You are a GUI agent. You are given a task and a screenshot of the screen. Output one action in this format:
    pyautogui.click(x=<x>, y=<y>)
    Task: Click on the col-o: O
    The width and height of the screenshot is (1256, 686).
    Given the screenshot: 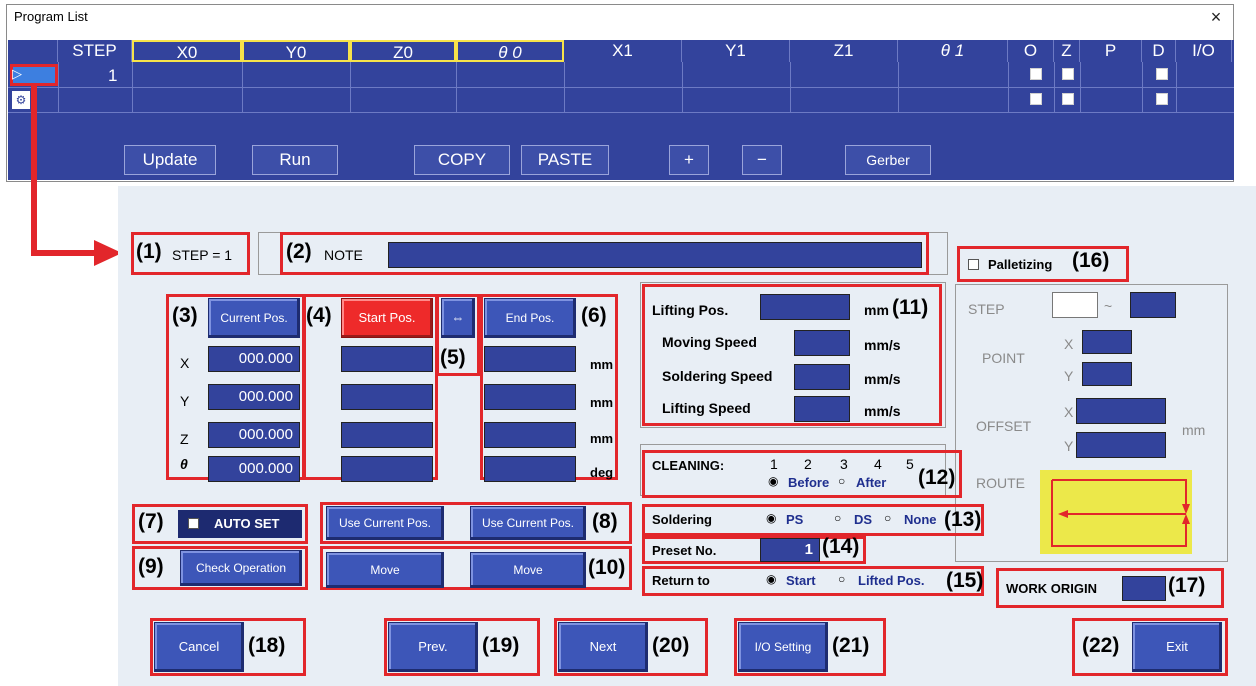 What is the action you would take?
    pyautogui.click(x=1031, y=51)
    